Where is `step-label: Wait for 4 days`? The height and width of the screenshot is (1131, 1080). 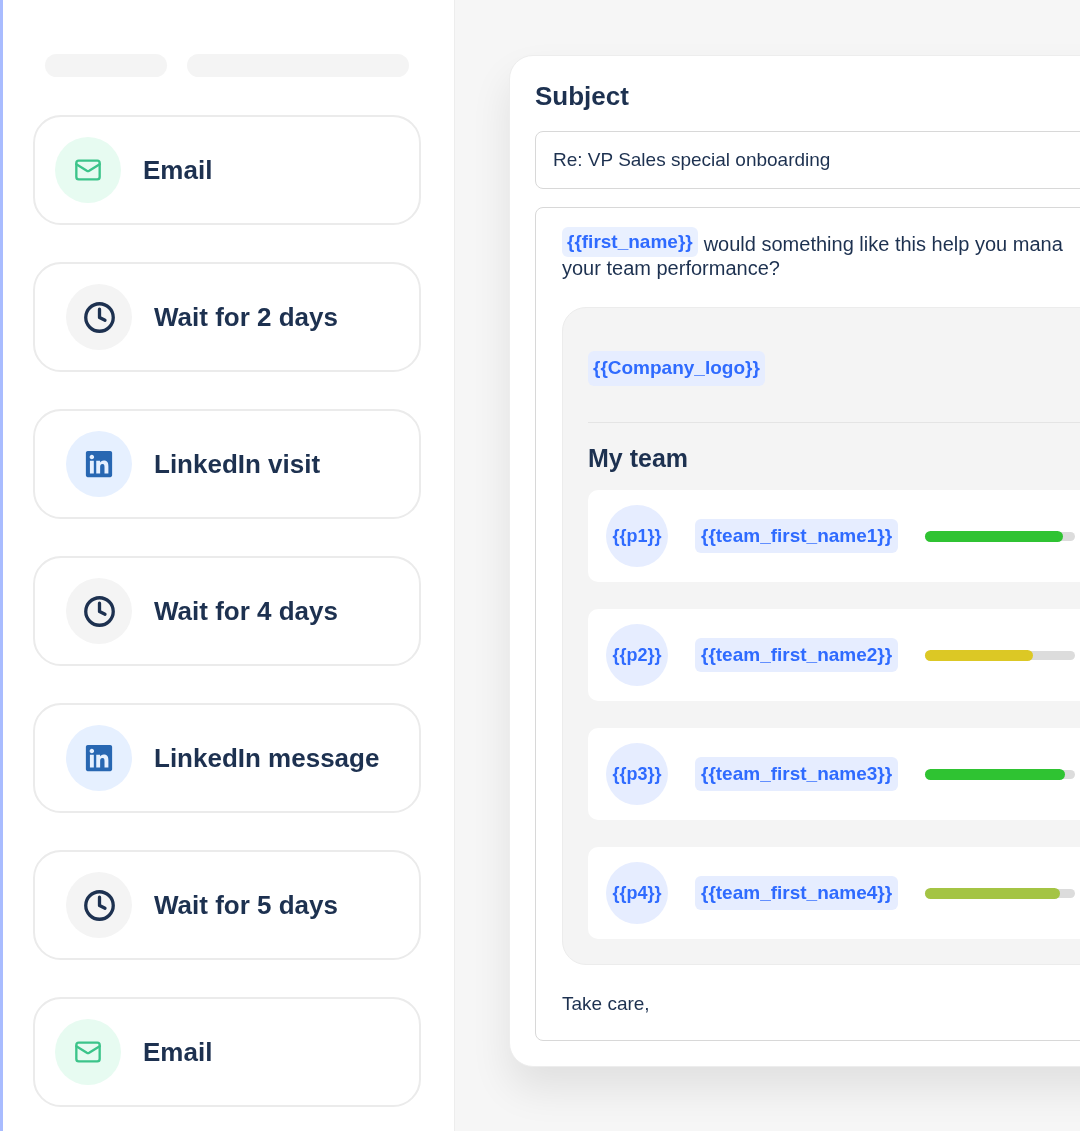 step-label: Wait for 4 days is located at coordinates (246, 611).